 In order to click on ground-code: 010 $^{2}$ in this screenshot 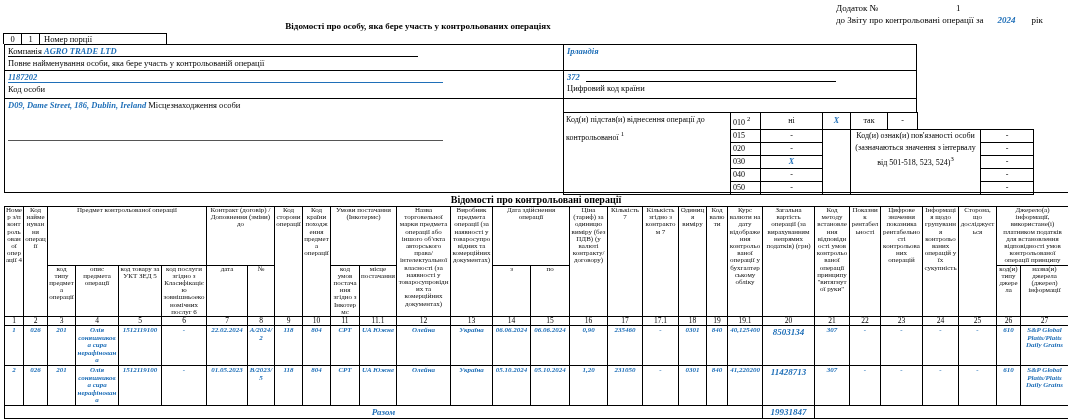, I will do `click(745, 121)`.